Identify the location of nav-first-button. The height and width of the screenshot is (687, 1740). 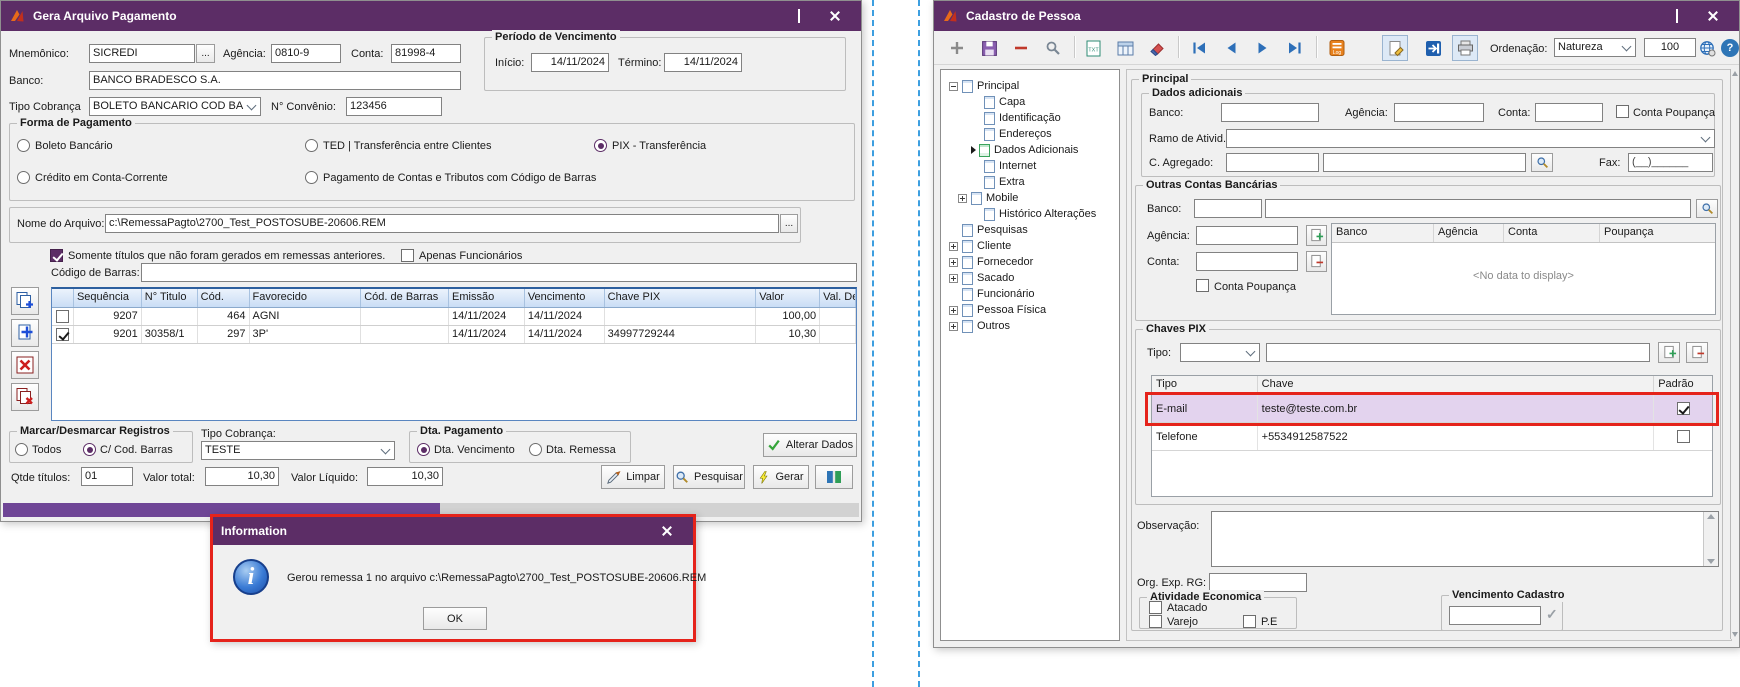
(1199, 48).